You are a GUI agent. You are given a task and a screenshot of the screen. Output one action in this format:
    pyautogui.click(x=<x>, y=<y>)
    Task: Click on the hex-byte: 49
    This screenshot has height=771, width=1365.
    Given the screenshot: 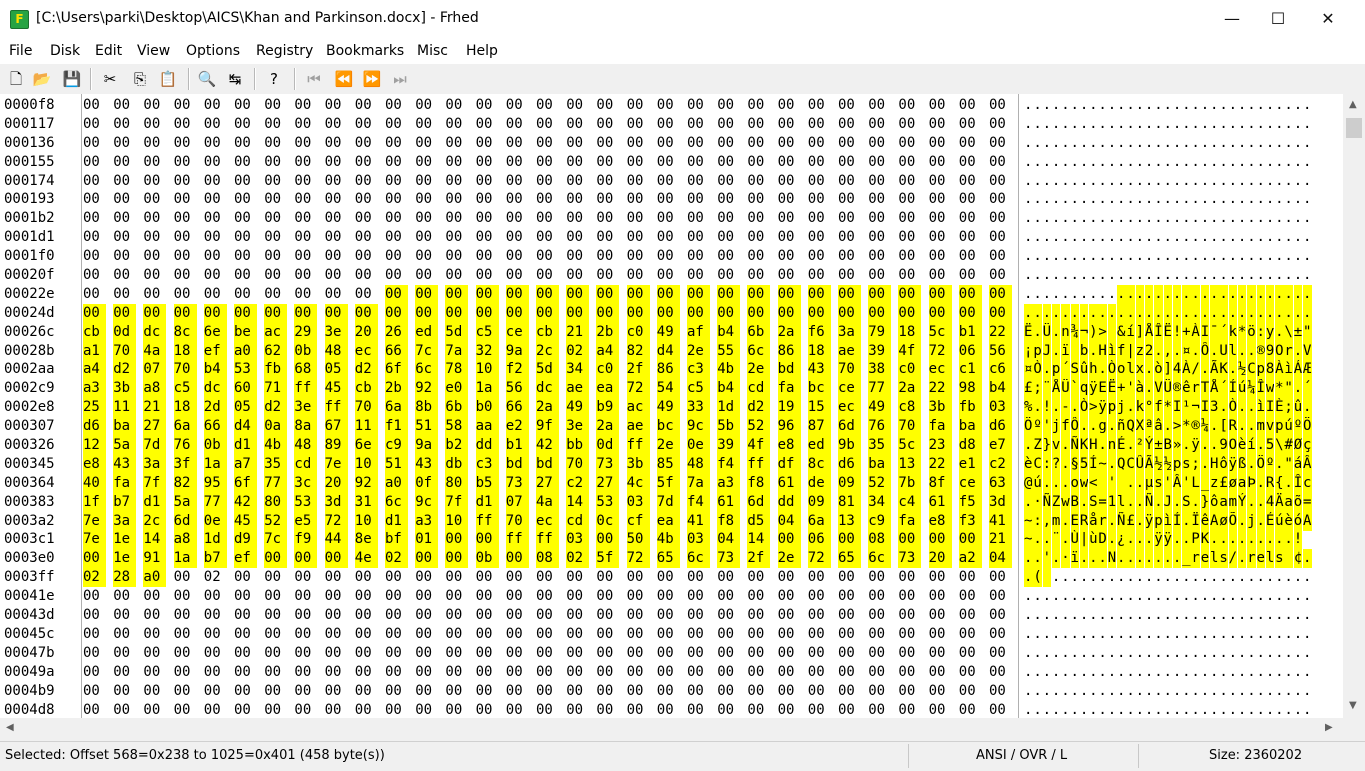 What is the action you would take?
    pyautogui.click(x=880, y=408)
    